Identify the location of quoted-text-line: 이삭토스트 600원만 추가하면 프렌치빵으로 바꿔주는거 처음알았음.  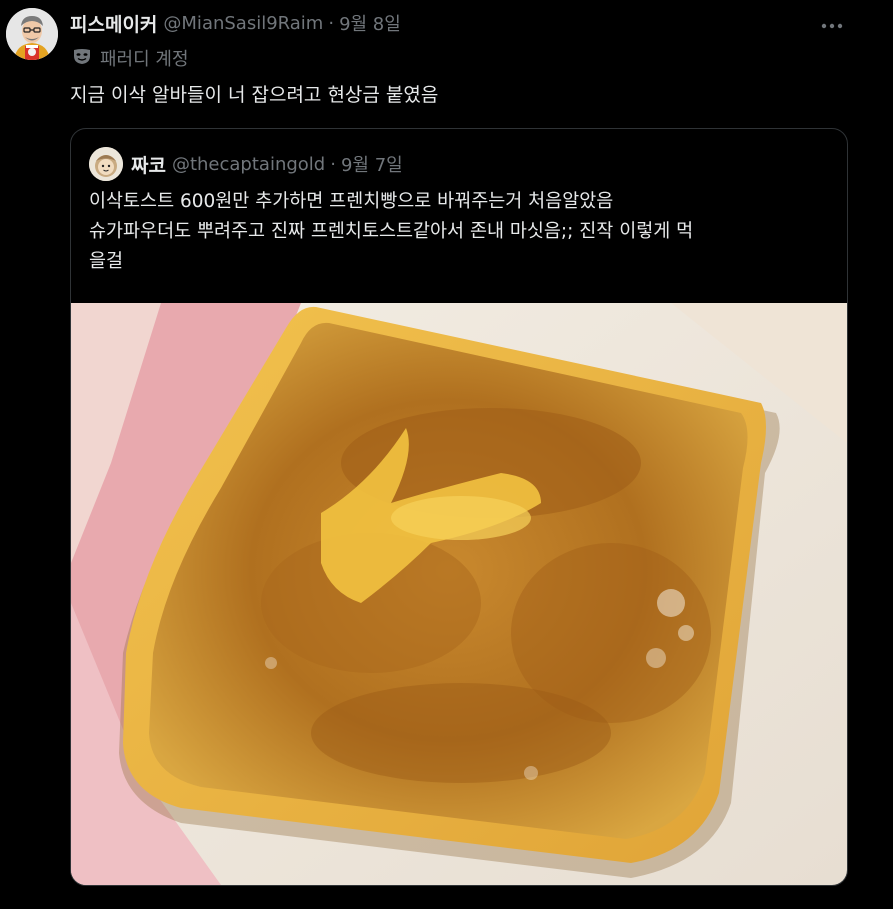
(351, 201).